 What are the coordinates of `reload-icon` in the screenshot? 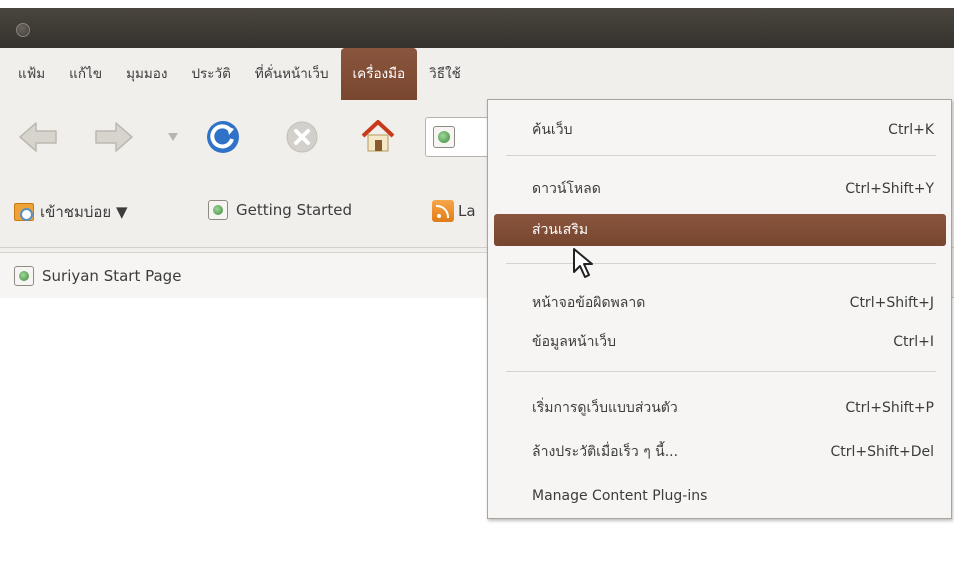 It's located at (223, 137).